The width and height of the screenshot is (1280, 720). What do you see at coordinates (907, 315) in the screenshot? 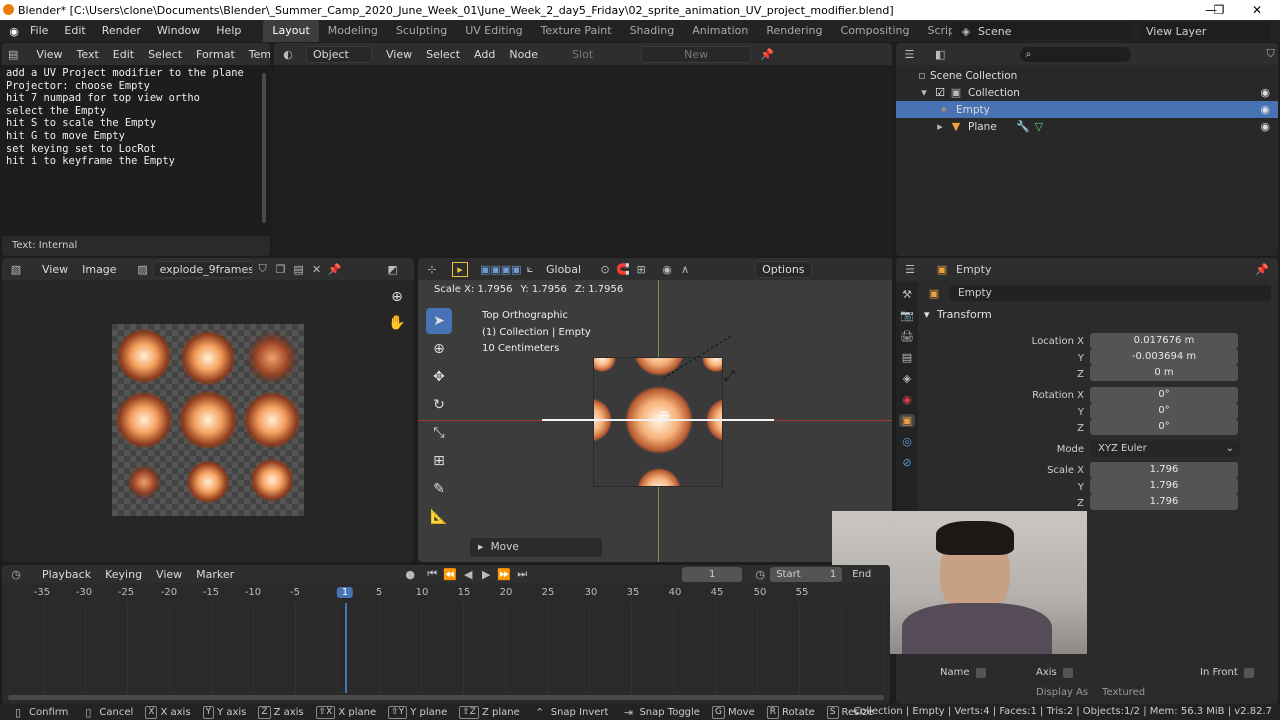
I see `render-tab-icon: 📷` at bounding box center [907, 315].